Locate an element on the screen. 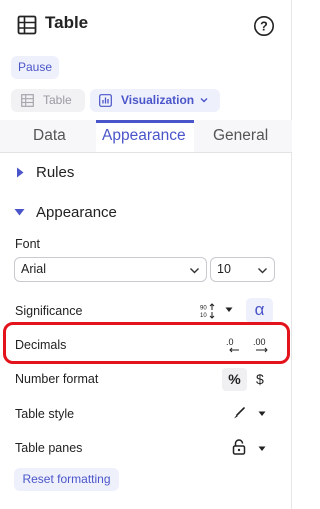  font-size-select: 10 is located at coordinates (242, 269).